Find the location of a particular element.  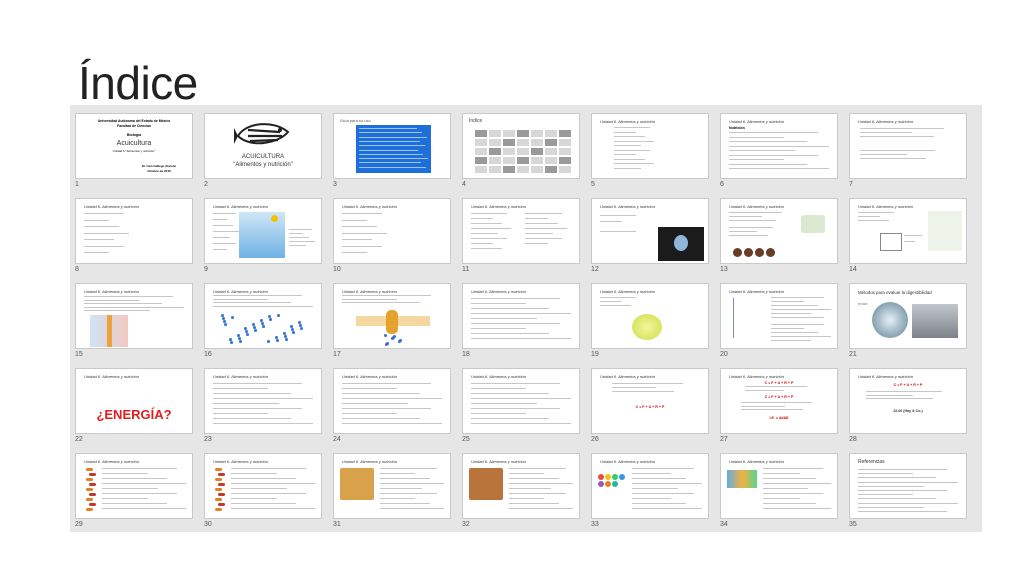

slide-thumbnail: Unidad 6. Alimentos y nutrición 23 is located at coordinates (264, 407).